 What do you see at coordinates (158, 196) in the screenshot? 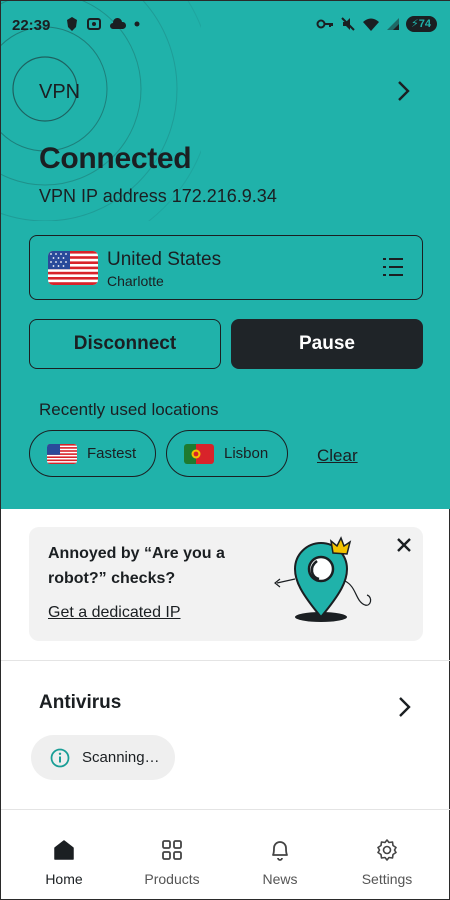
I see `vpn-ip-address: VPN IP address 172.216.9.34` at bounding box center [158, 196].